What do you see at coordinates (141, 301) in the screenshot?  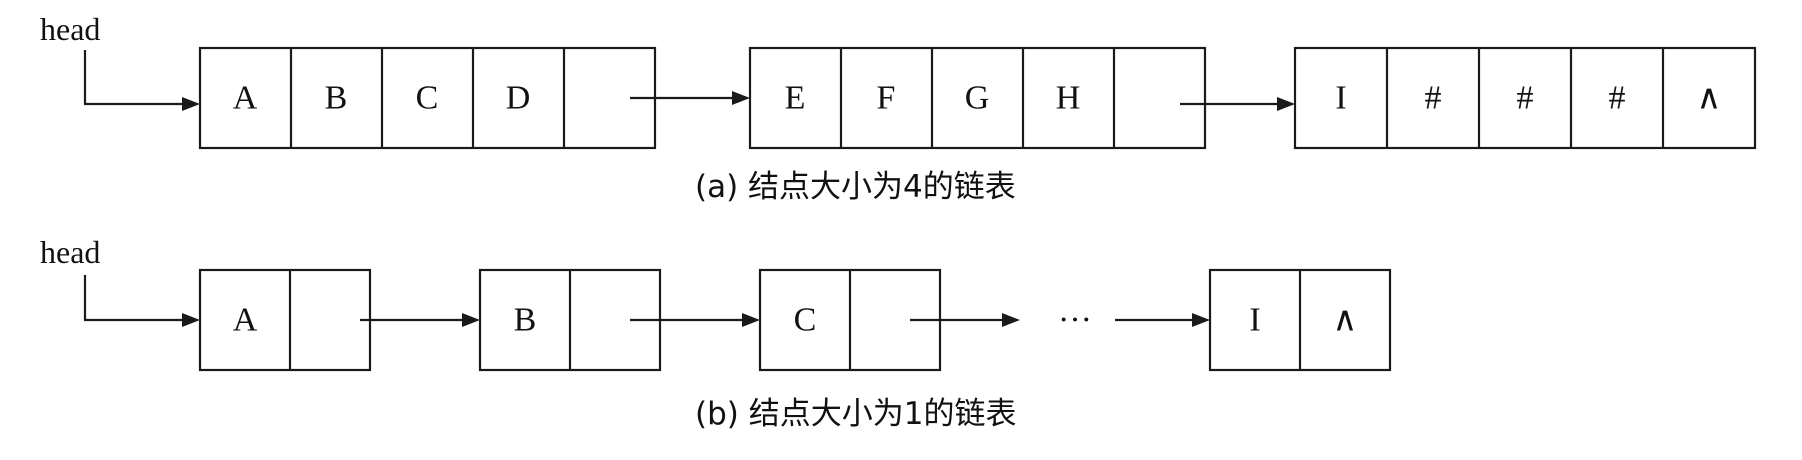 I see `head-pointer-b` at bounding box center [141, 301].